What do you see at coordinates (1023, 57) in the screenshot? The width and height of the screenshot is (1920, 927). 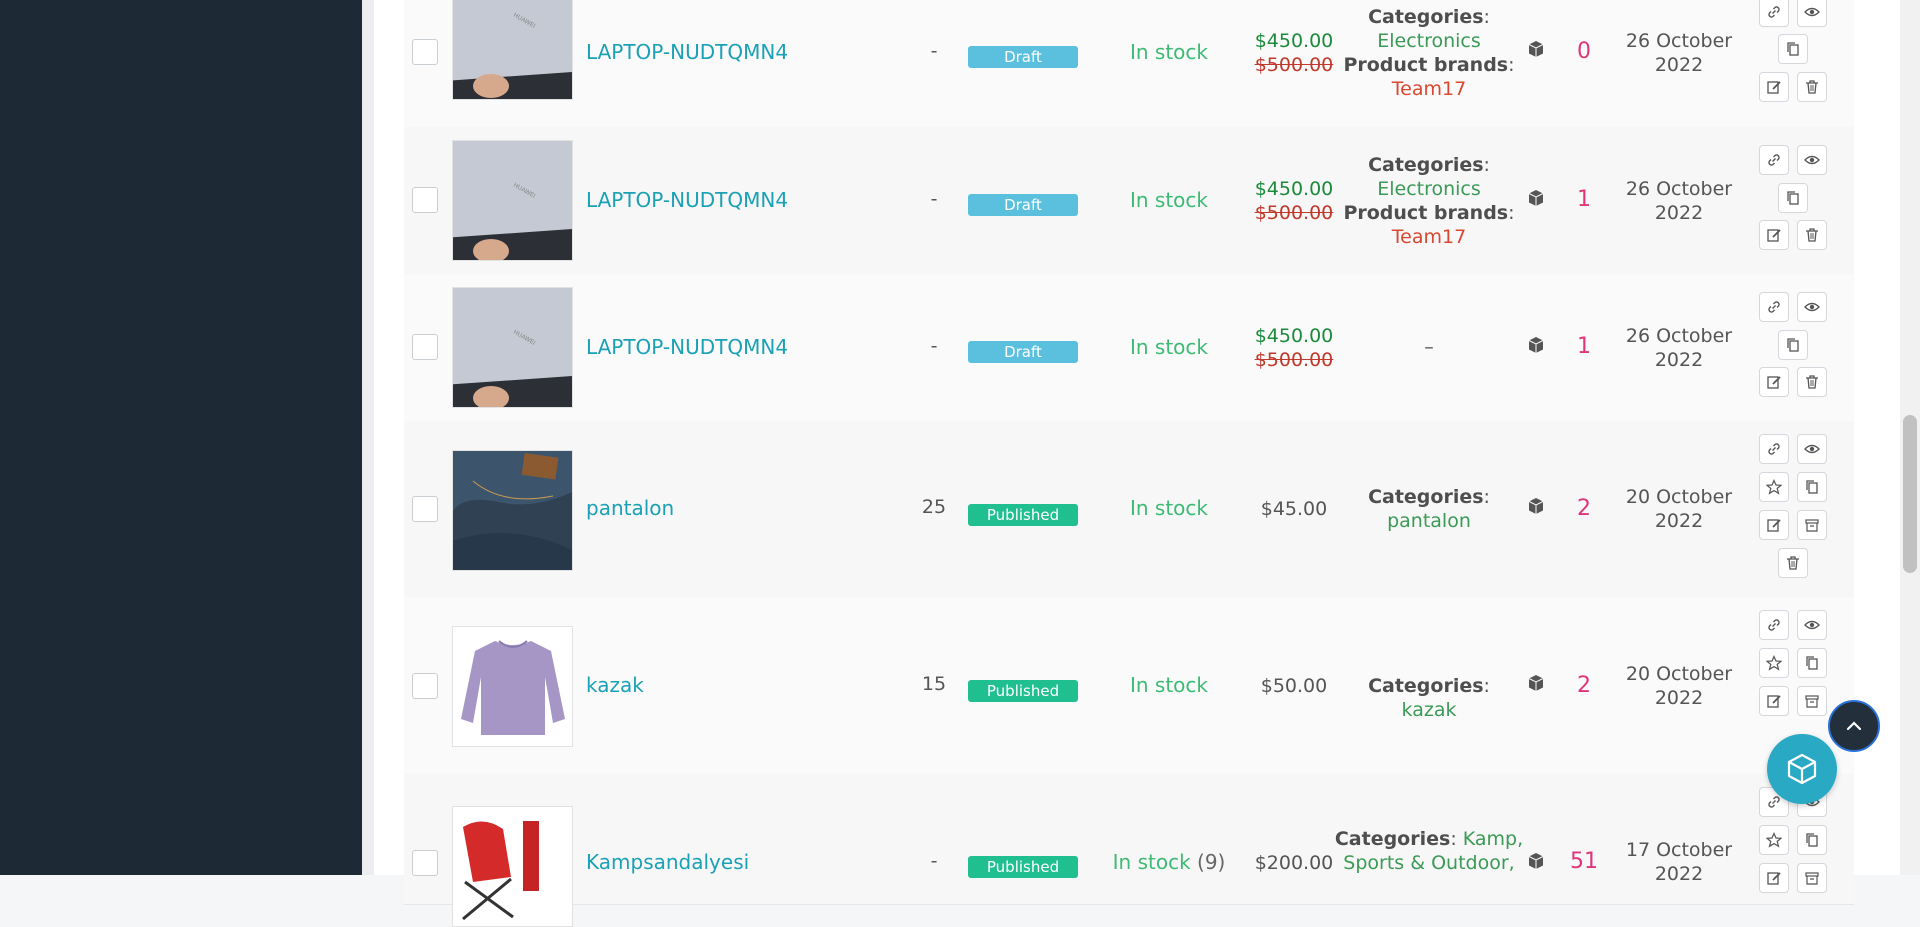 I see `status-badge: Draft` at bounding box center [1023, 57].